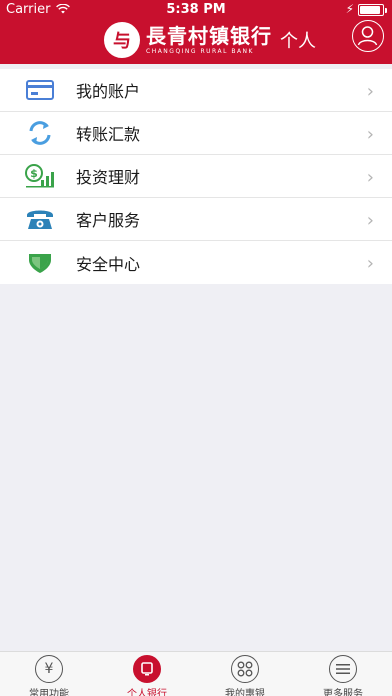 The image size is (392, 696). What do you see at coordinates (147, 669) in the screenshot?
I see `personal-bank-icon` at bounding box center [147, 669].